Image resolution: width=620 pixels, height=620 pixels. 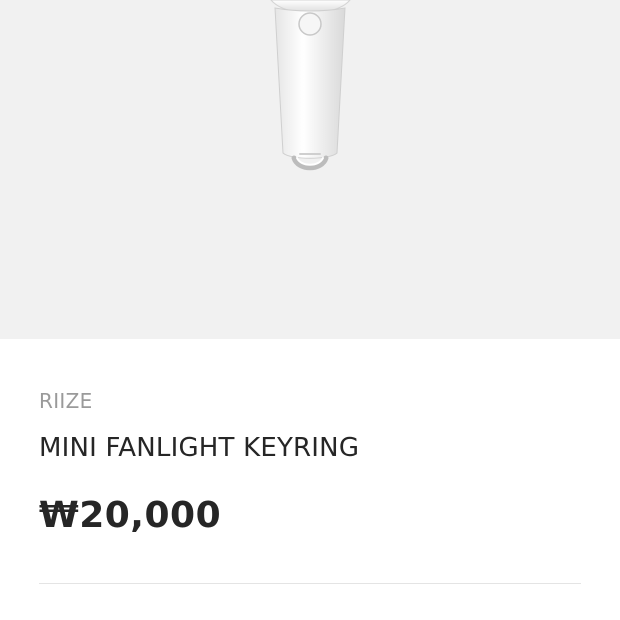 I want to click on section-divider, so click(x=310, y=583).